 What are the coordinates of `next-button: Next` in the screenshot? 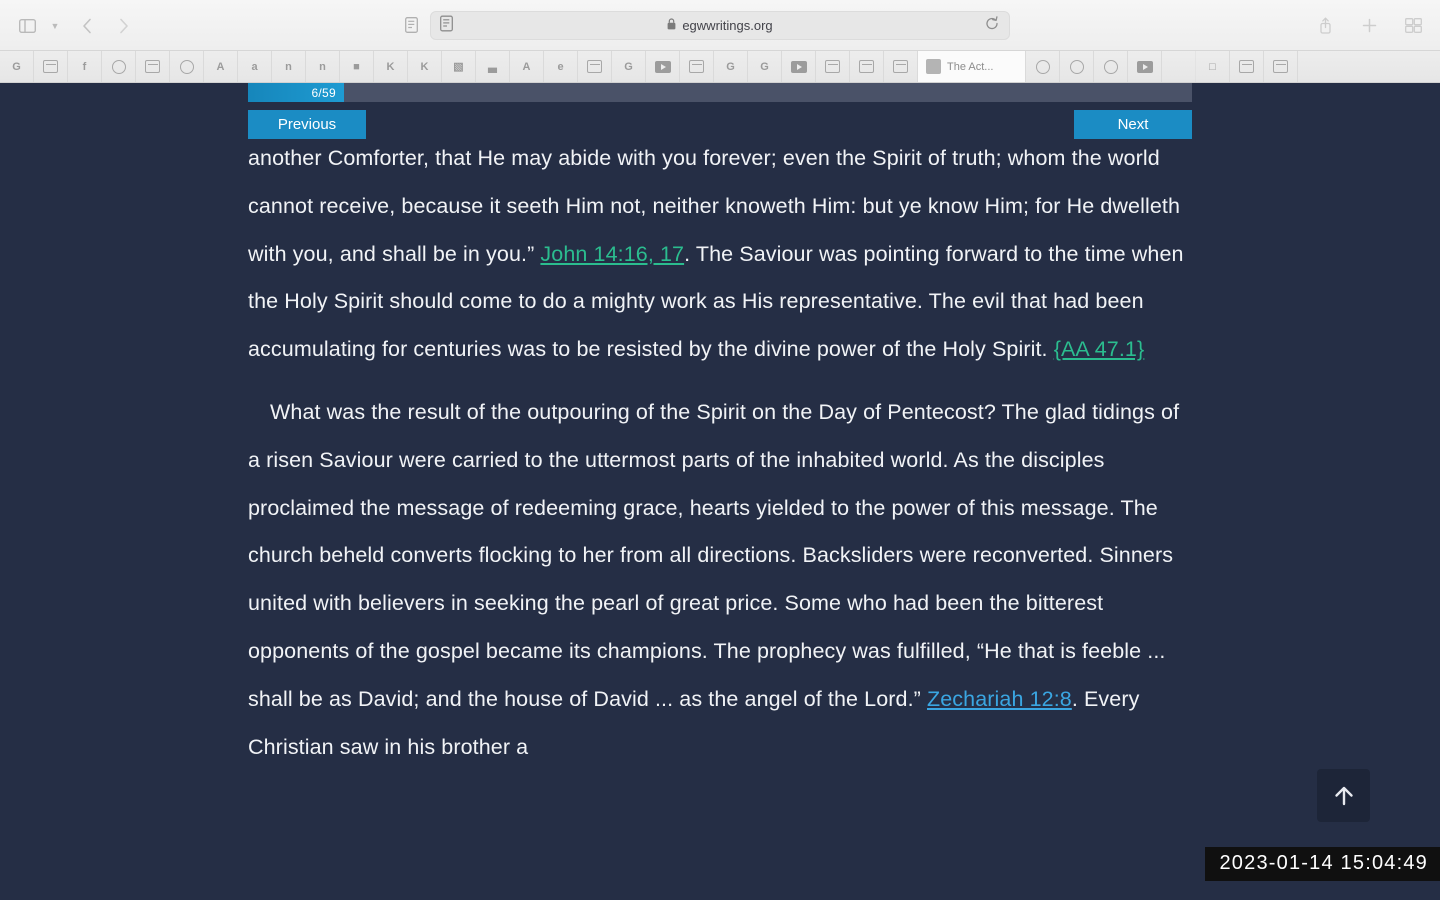 It's located at (1133, 124).